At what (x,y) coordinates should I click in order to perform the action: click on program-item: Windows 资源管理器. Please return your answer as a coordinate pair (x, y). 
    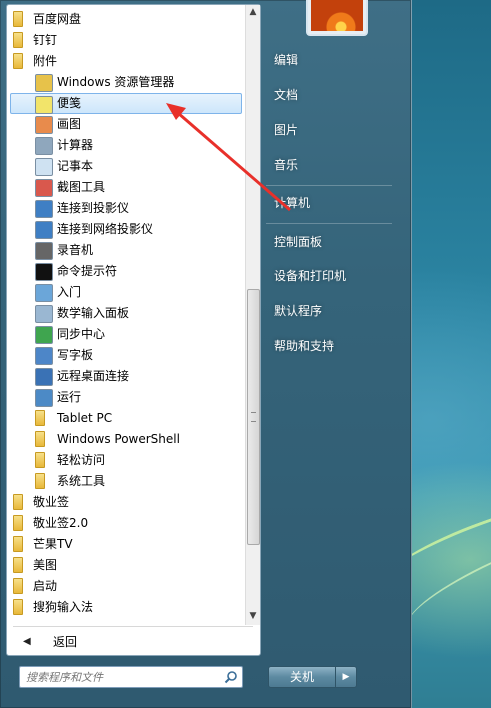
    Looking at the image, I should click on (126, 82).